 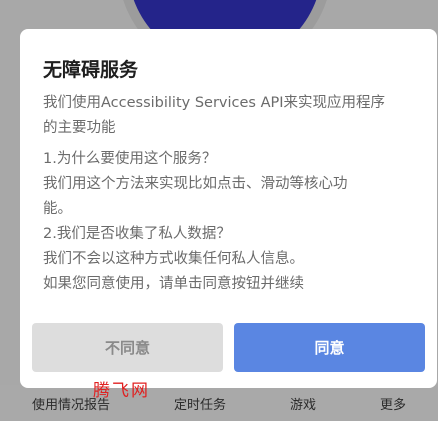 What do you see at coordinates (79, 128) in the screenshot?
I see `intro-line: 的主要功能` at bounding box center [79, 128].